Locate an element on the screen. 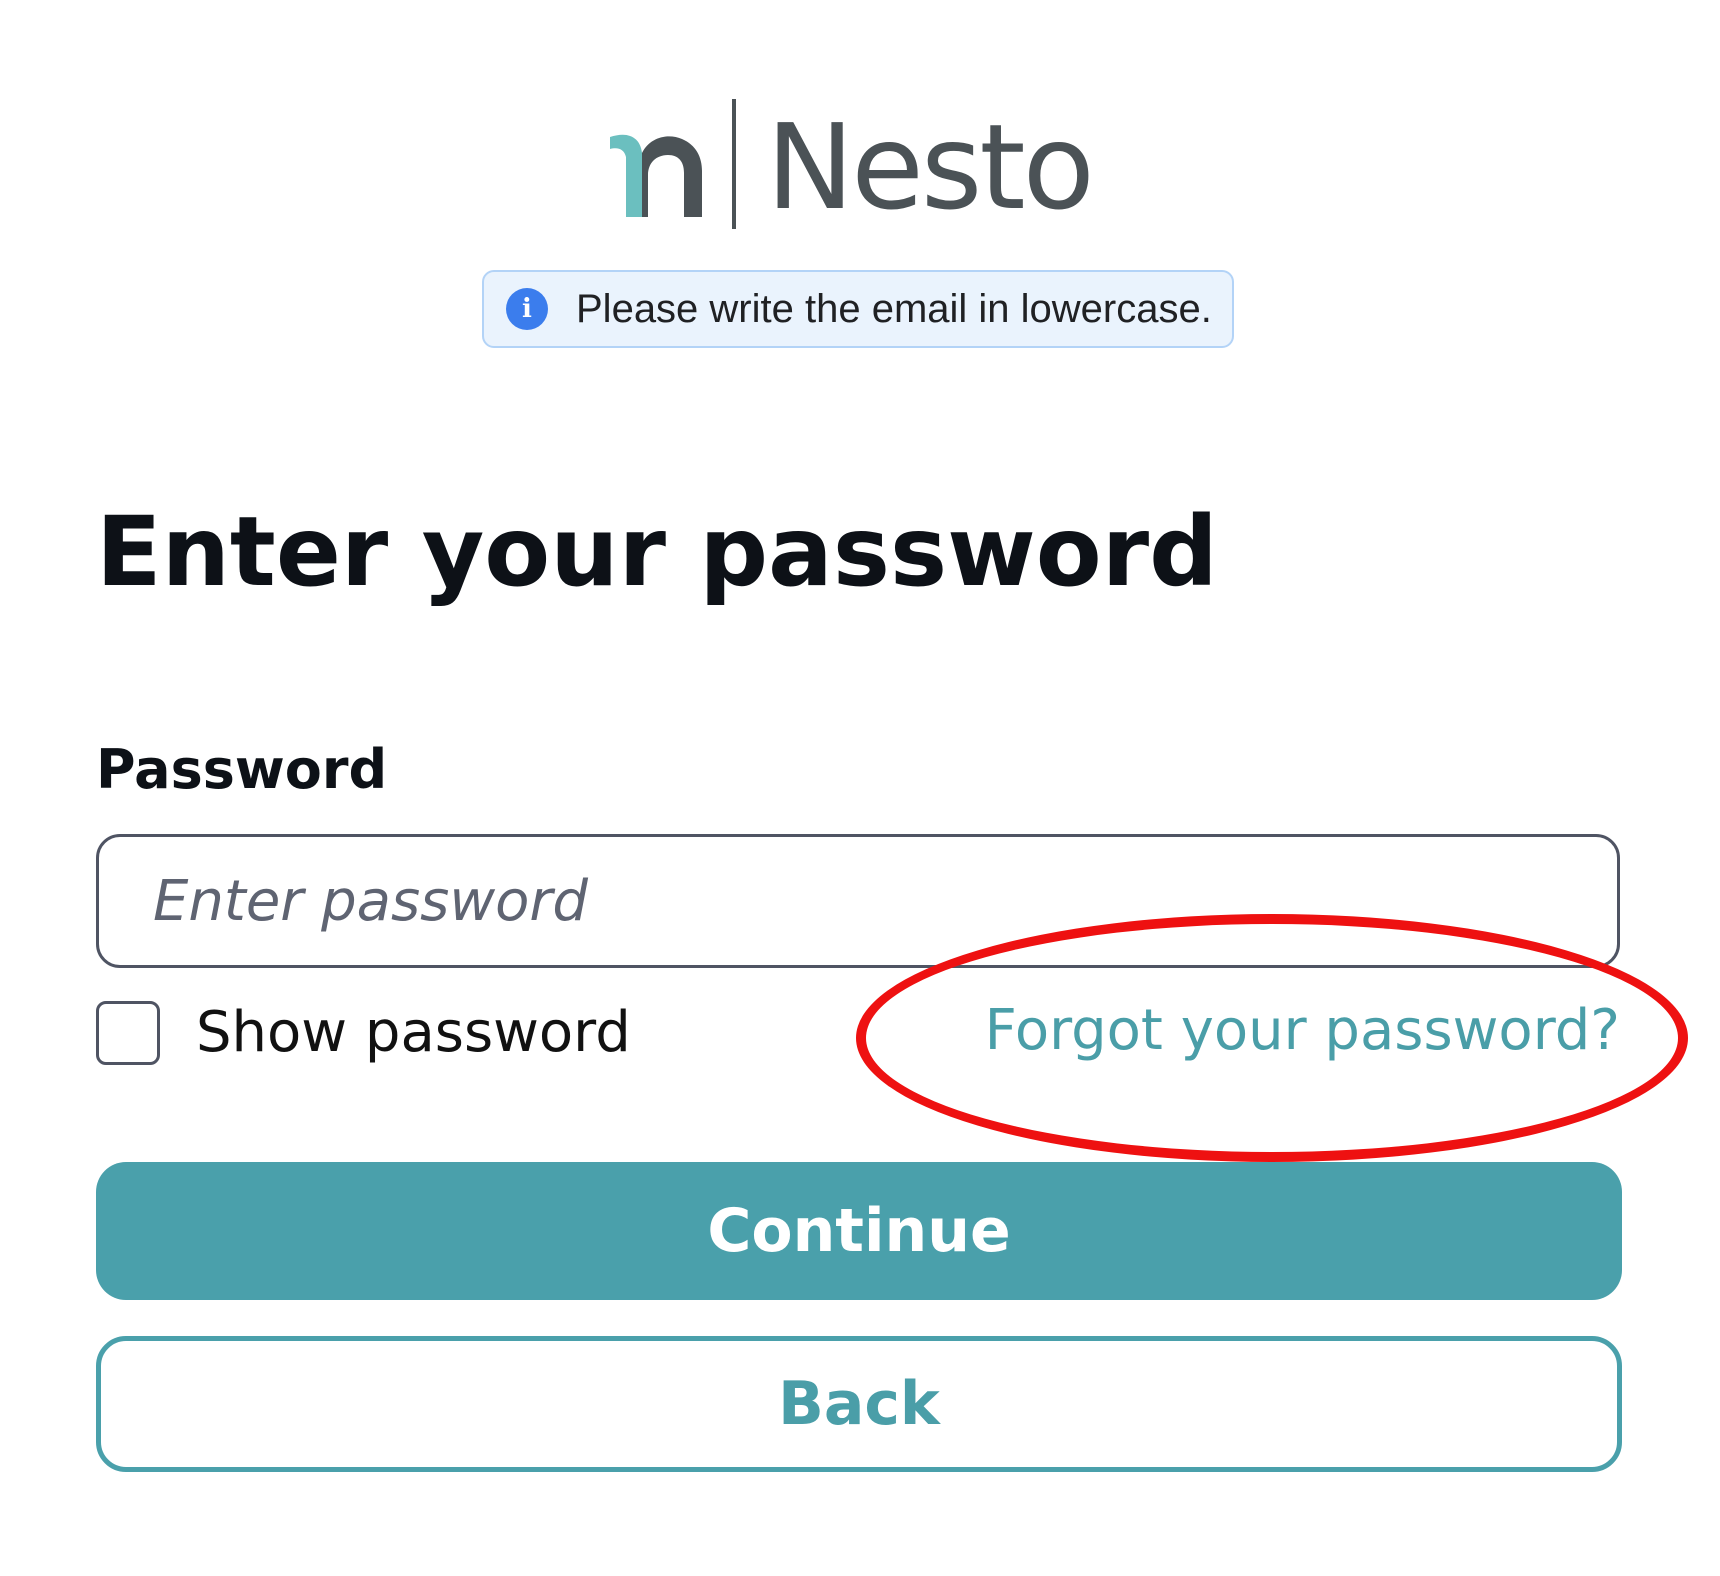 The width and height of the screenshot is (1720, 1576). nesto-logo: Nesto is located at coordinates (852, 166).